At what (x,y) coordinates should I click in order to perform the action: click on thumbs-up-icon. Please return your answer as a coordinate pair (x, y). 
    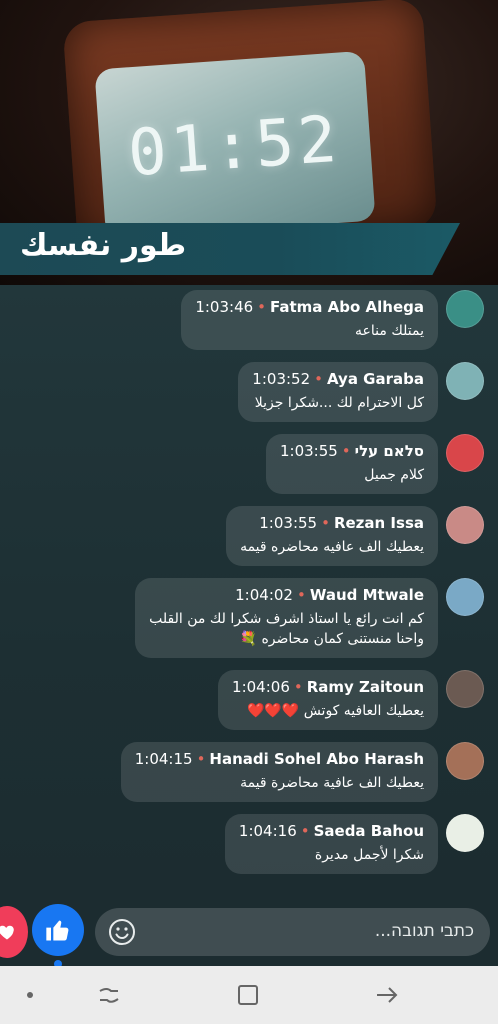
    Looking at the image, I should click on (57, 930).